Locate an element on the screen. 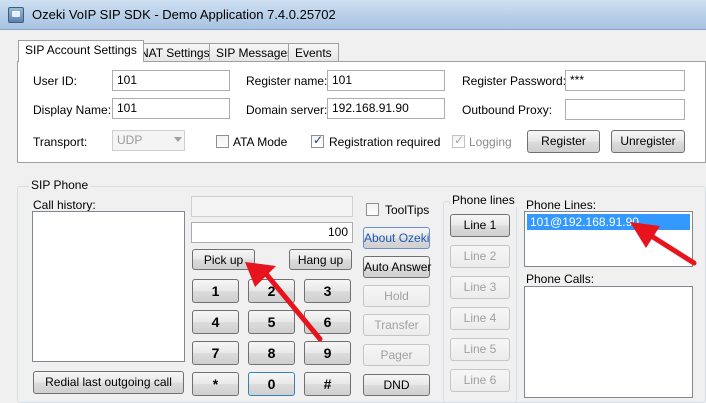 This screenshot has width=706, height=403. line-6-button: Line 6 is located at coordinates (480, 380).